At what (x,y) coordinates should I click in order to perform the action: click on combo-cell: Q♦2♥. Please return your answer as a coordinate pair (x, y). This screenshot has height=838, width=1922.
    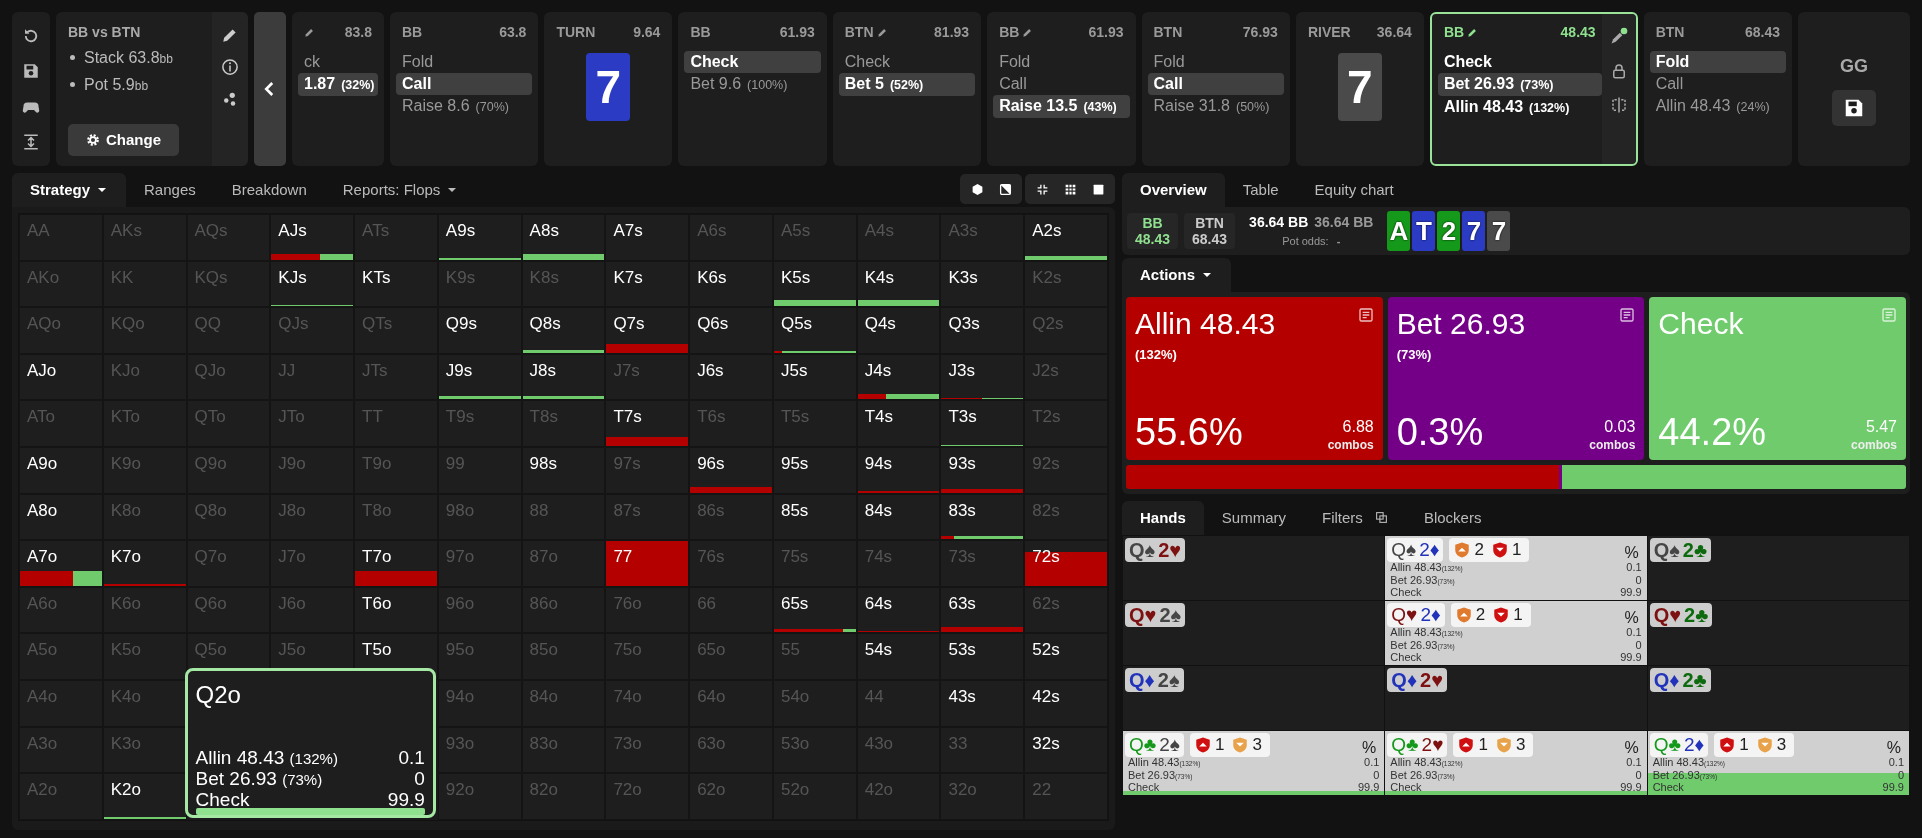
    Looking at the image, I should click on (1516, 698).